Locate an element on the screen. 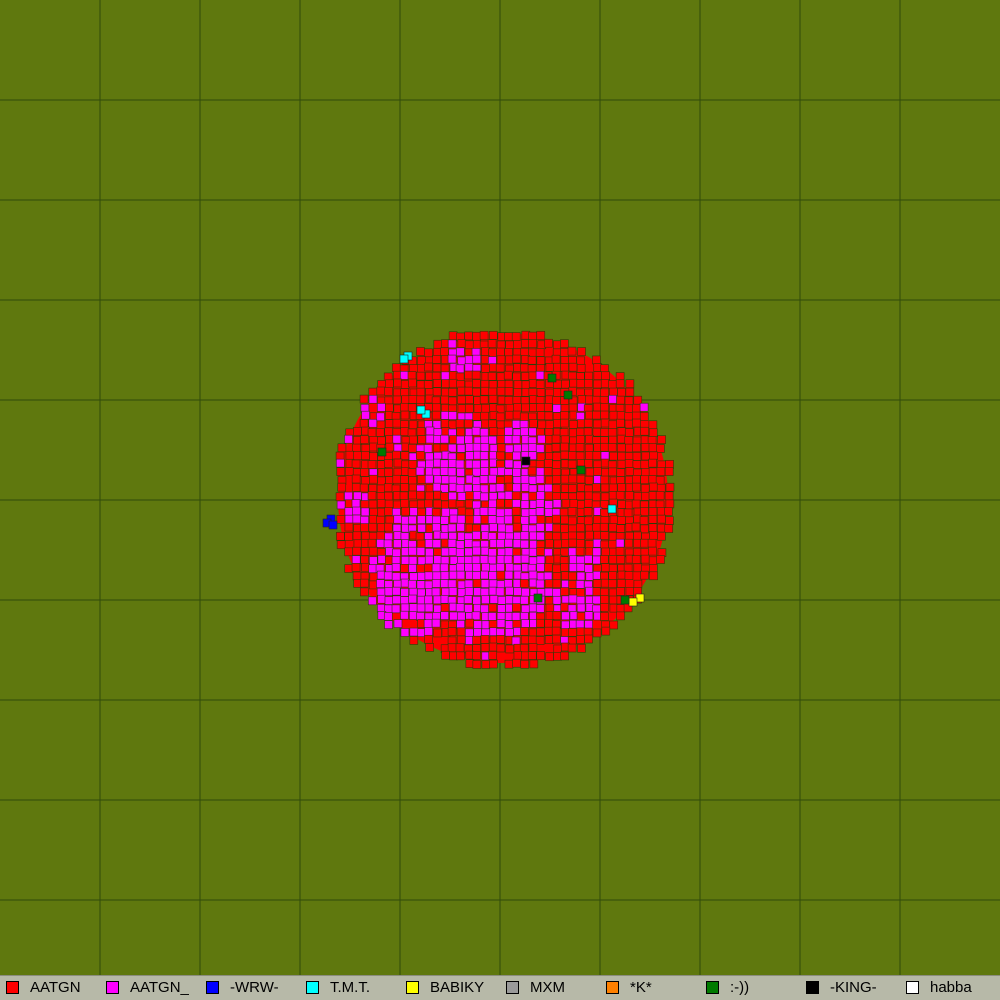 The height and width of the screenshot is (1000, 1000). king-enclave is located at coordinates (526, 461).